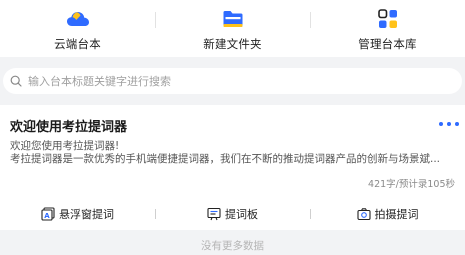 This screenshot has height=255, width=465. What do you see at coordinates (86, 214) in the screenshot?
I see `floating-window-prompt-label: 悬浮窗提词` at bounding box center [86, 214].